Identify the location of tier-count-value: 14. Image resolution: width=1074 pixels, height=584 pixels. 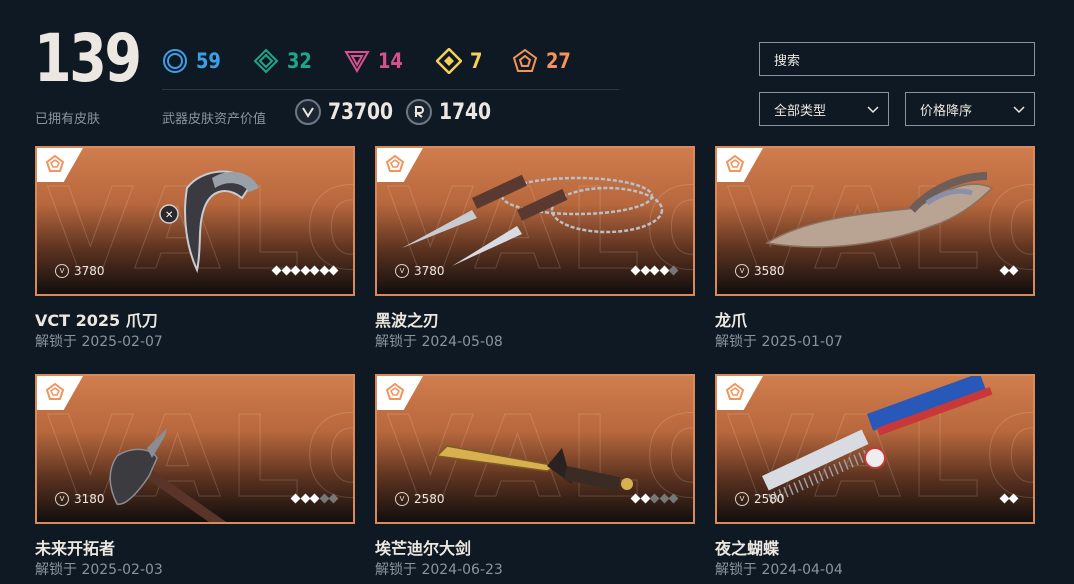
(391, 61).